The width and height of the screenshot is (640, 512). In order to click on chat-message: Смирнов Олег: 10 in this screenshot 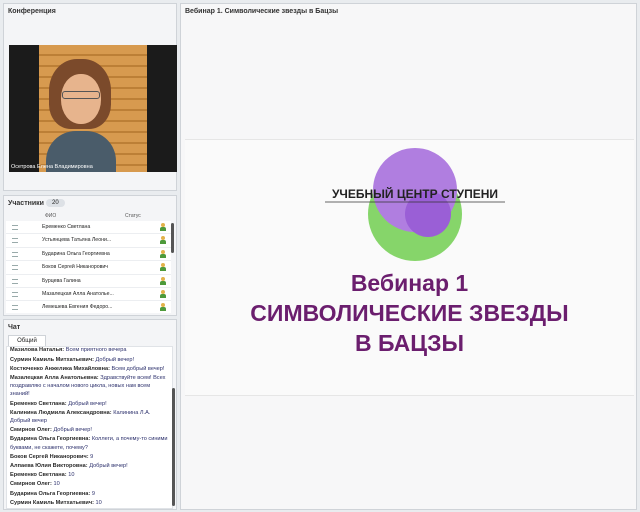, I will do `click(89, 484)`.